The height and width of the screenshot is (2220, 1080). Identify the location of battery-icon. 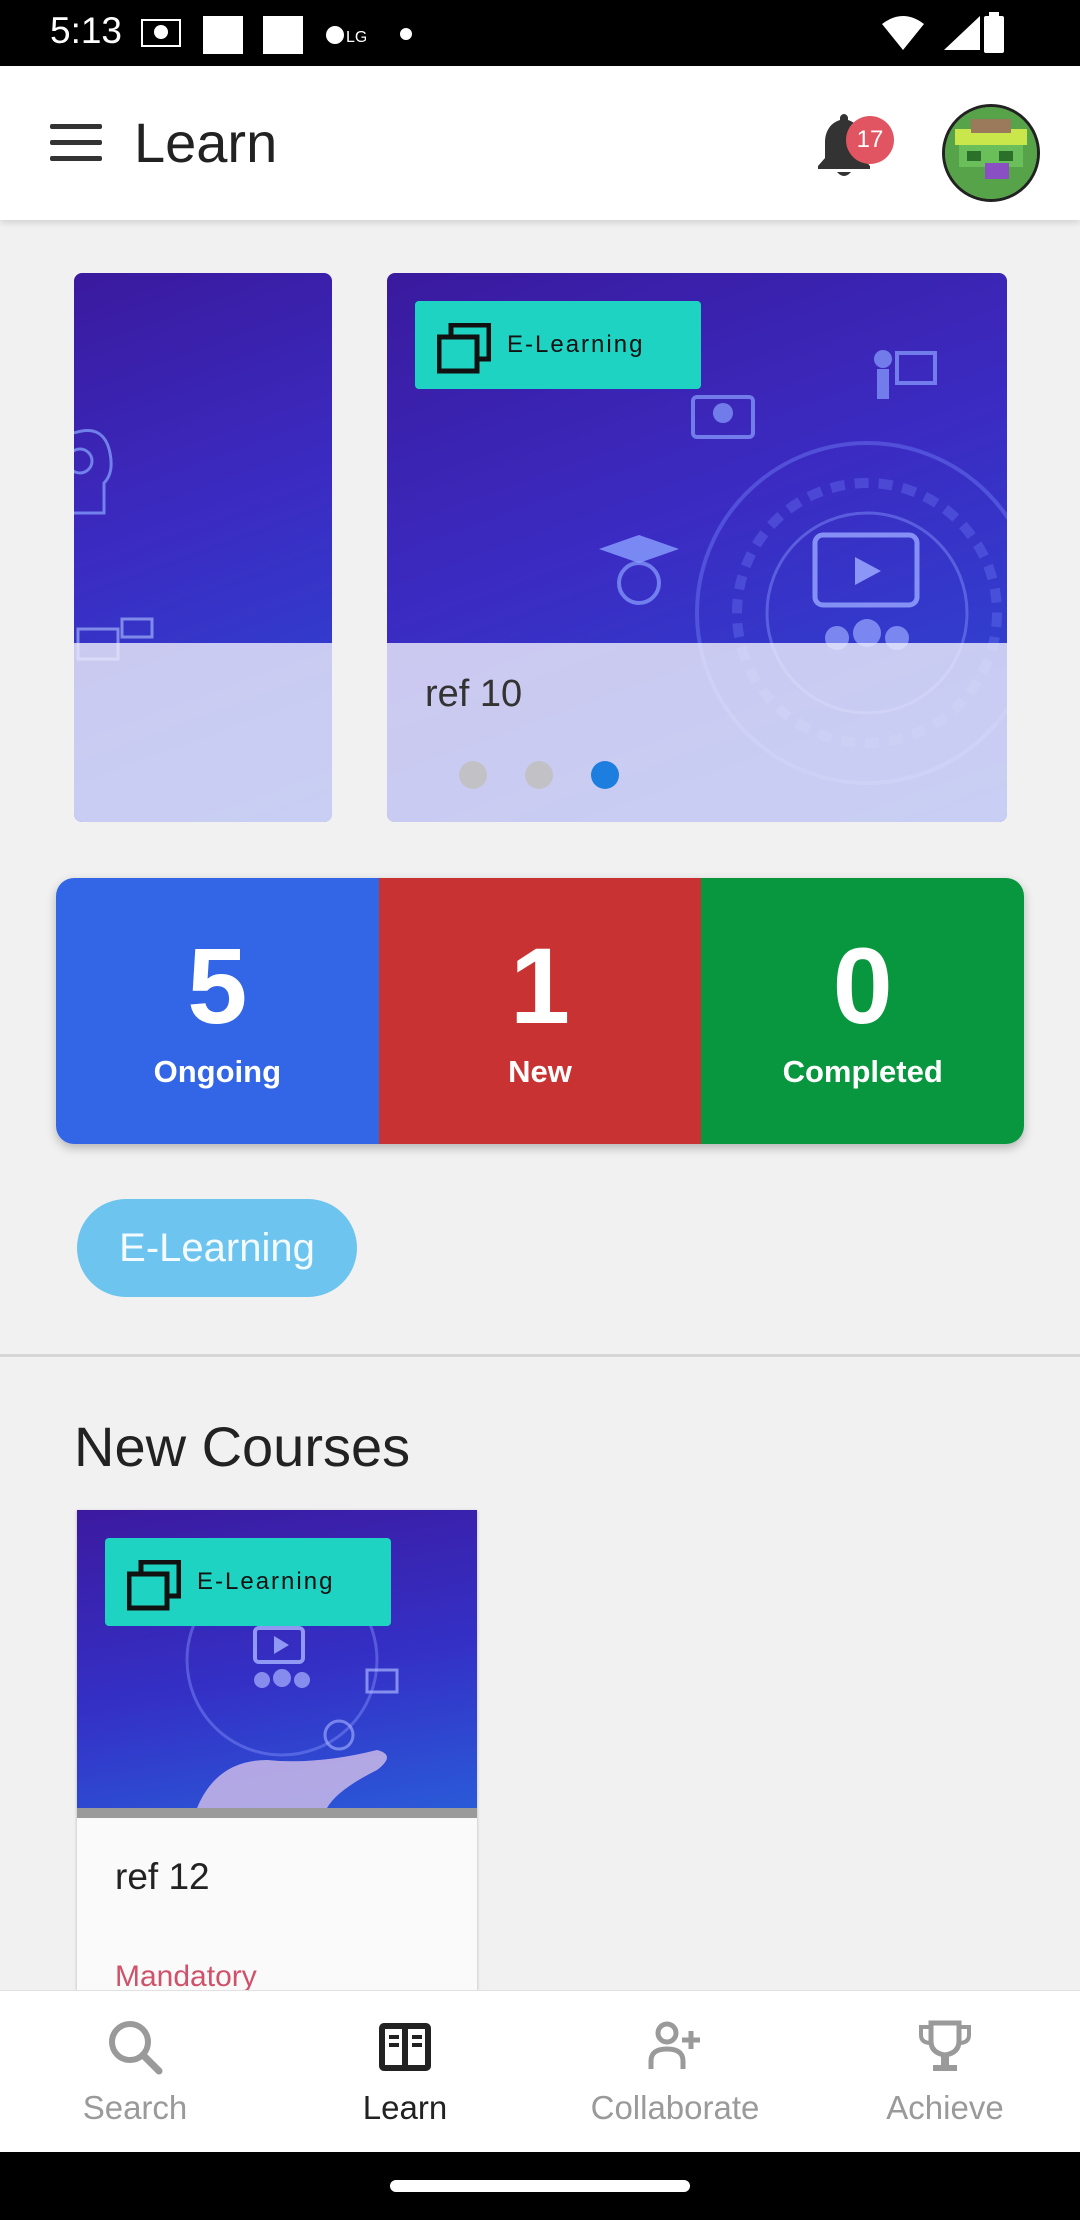
(994, 32).